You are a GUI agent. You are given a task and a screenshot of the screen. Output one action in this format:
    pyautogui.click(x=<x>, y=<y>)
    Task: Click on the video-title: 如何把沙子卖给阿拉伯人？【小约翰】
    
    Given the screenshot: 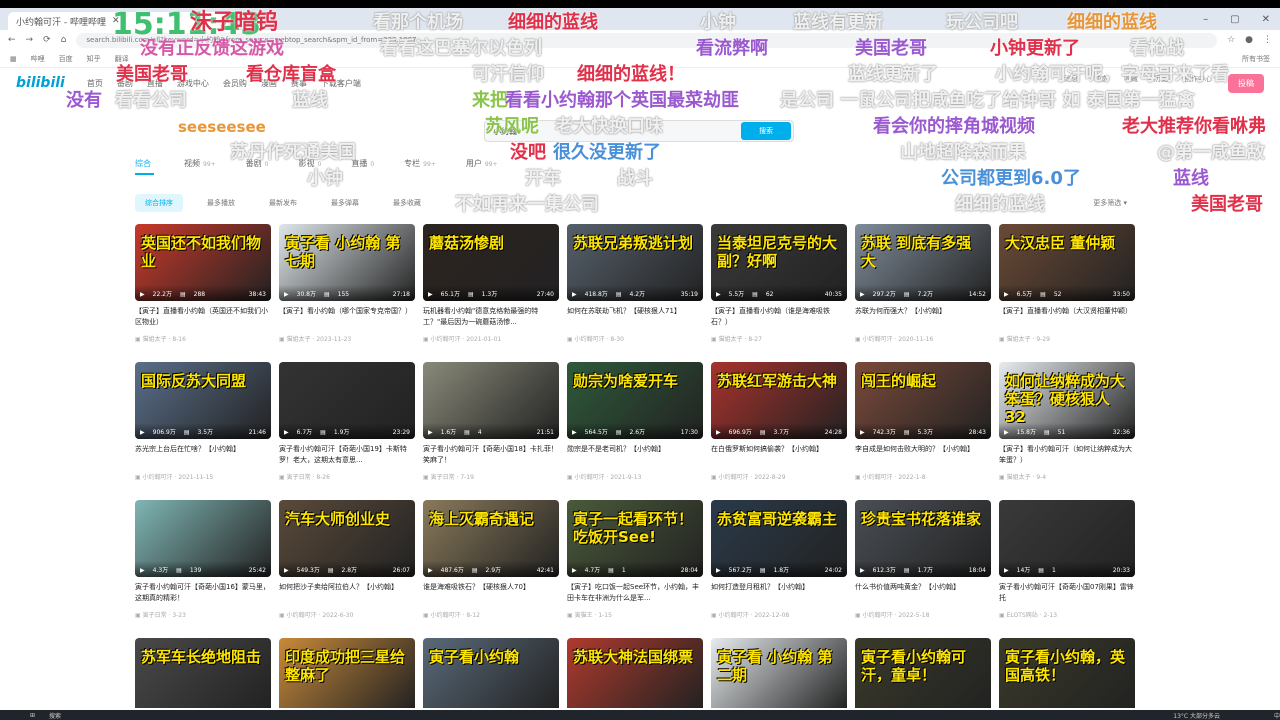 What is the action you would take?
    pyautogui.click(x=347, y=593)
    